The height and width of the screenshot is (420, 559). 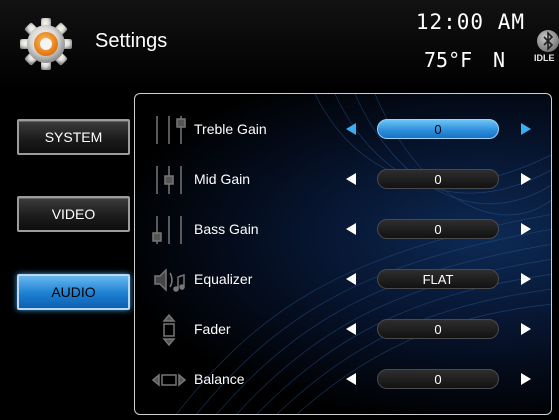 I want to click on tab-video-label: VIDEO, so click(x=73, y=214).